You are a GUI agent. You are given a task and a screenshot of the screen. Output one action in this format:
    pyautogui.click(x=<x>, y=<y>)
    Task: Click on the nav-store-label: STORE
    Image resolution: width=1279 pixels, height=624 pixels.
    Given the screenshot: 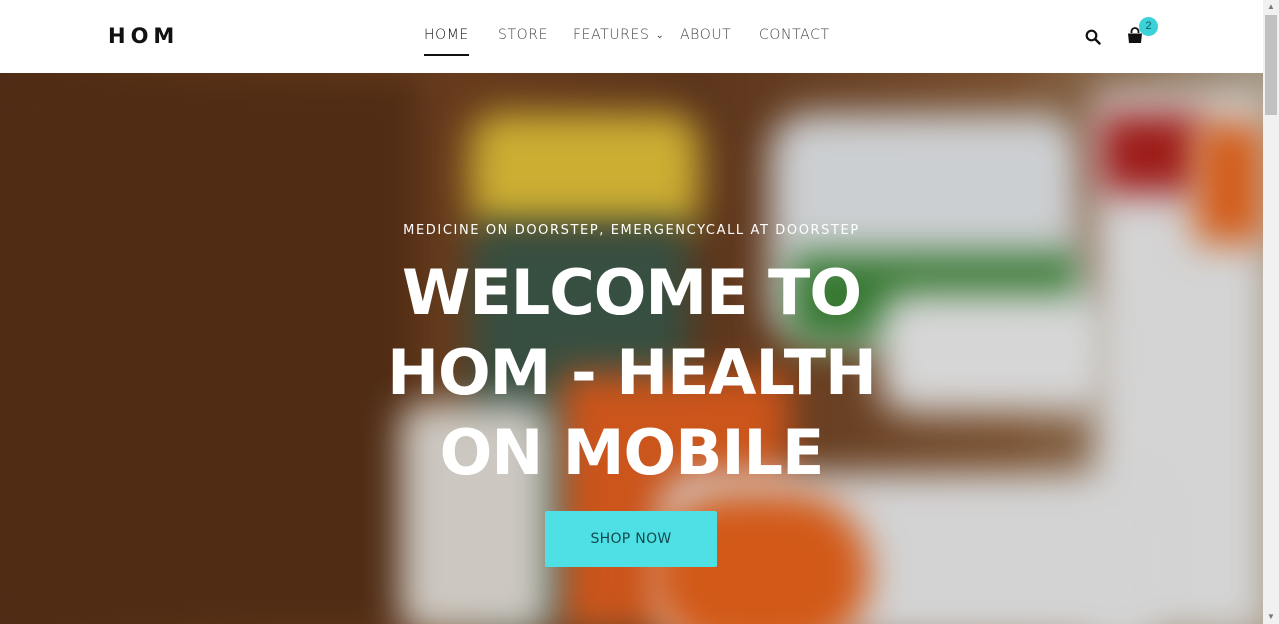 What is the action you would take?
    pyautogui.click(x=523, y=35)
    